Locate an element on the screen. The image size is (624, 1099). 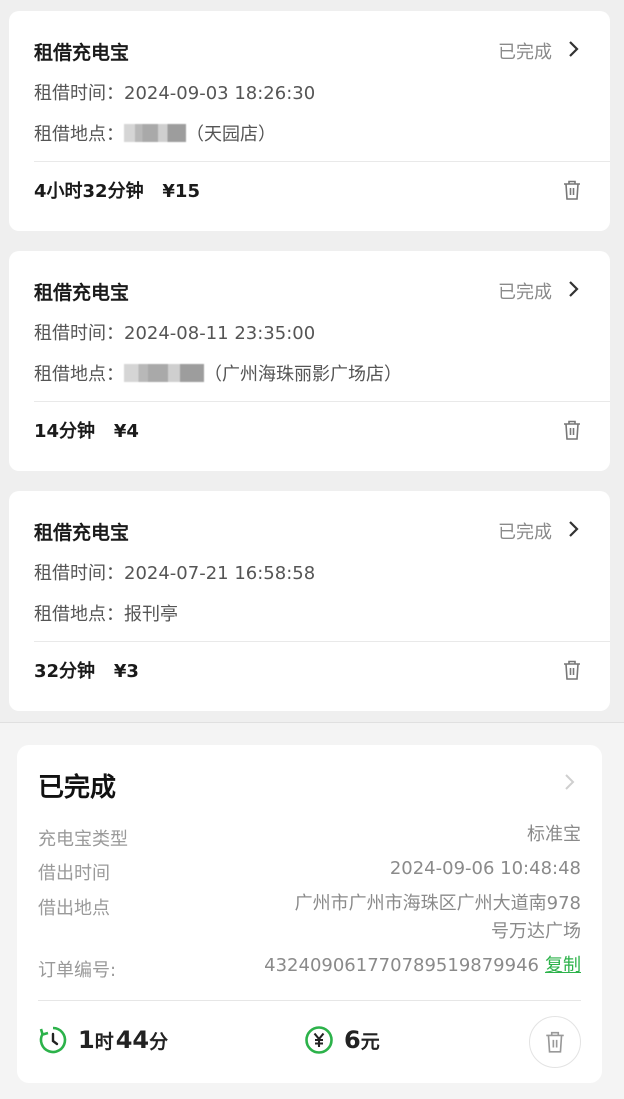
clock-icon is located at coordinates (53, 1040).